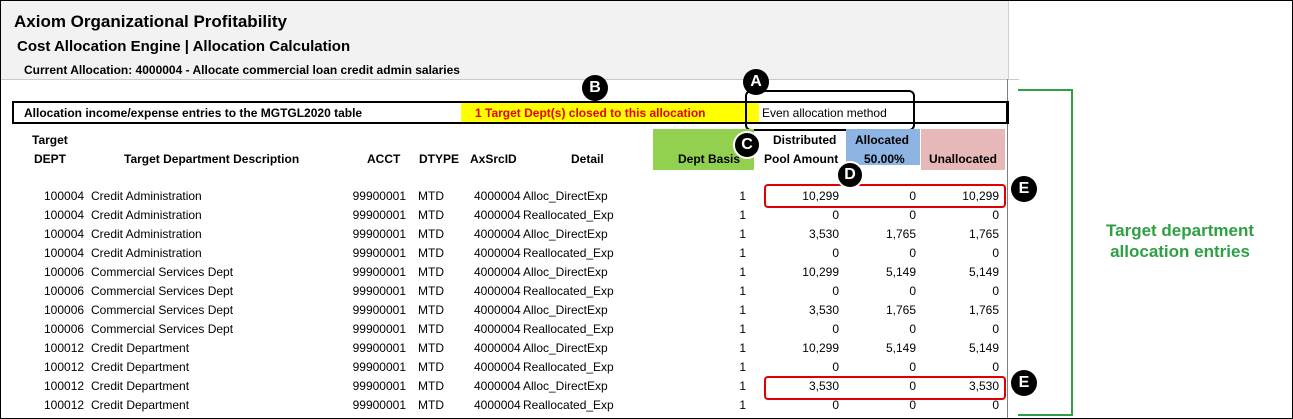 This screenshot has width=1293, height=419. What do you see at coordinates (150, 21) in the screenshot?
I see `report-title: Axiom Organizational Profitability` at bounding box center [150, 21].